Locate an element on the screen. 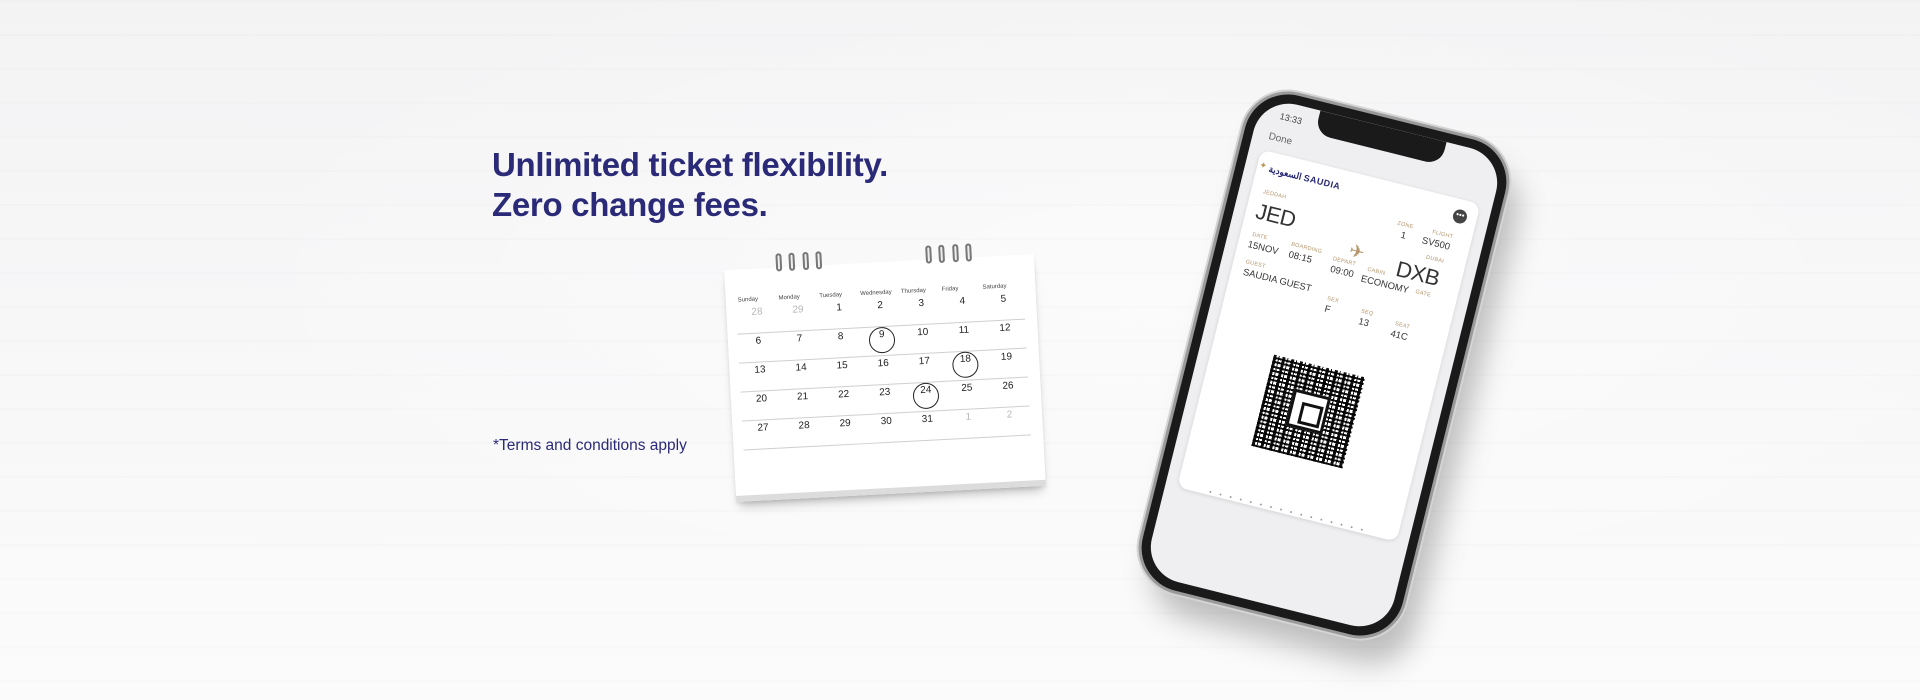 The image size is (1920, 700). calendar-day: 13 is located at coordinates (760, 377).